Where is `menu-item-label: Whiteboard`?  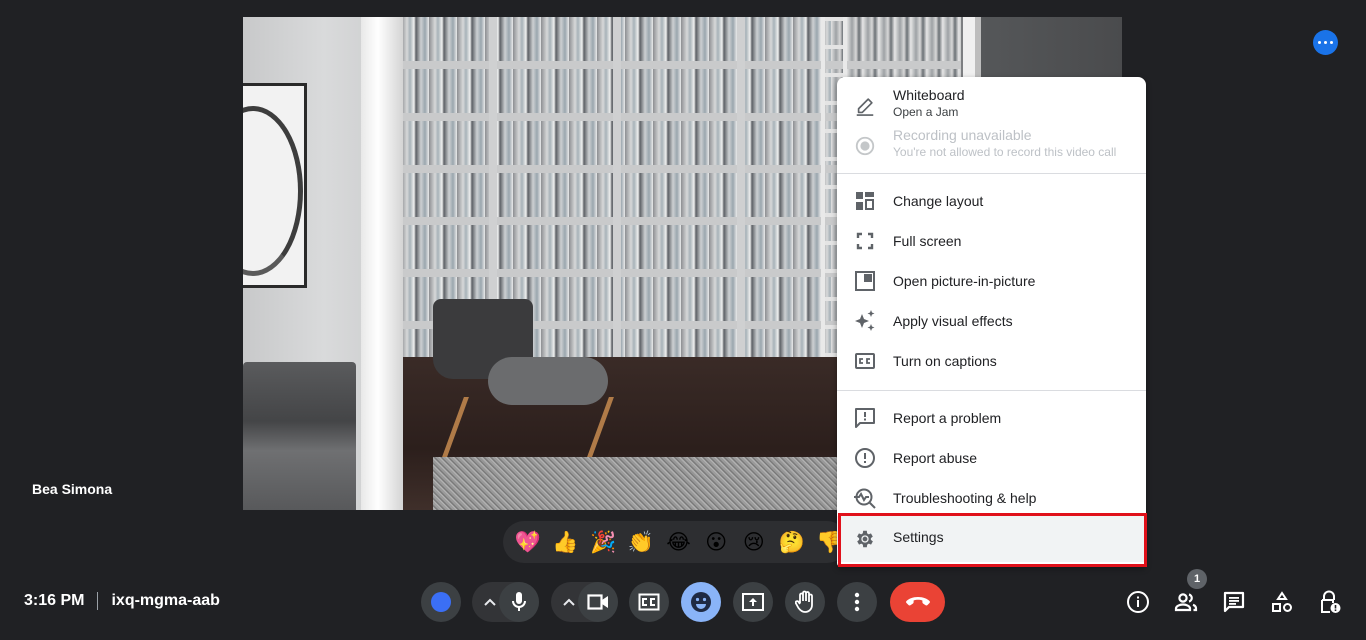 menu-item-label: Whiteboard is located at coordinates (929, 95).